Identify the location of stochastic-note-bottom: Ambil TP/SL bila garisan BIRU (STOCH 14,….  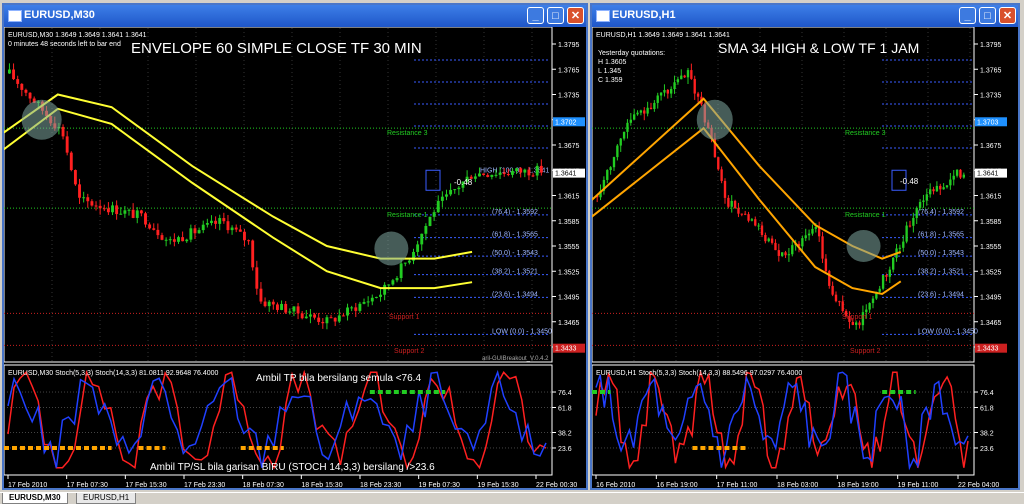
(292, 467).